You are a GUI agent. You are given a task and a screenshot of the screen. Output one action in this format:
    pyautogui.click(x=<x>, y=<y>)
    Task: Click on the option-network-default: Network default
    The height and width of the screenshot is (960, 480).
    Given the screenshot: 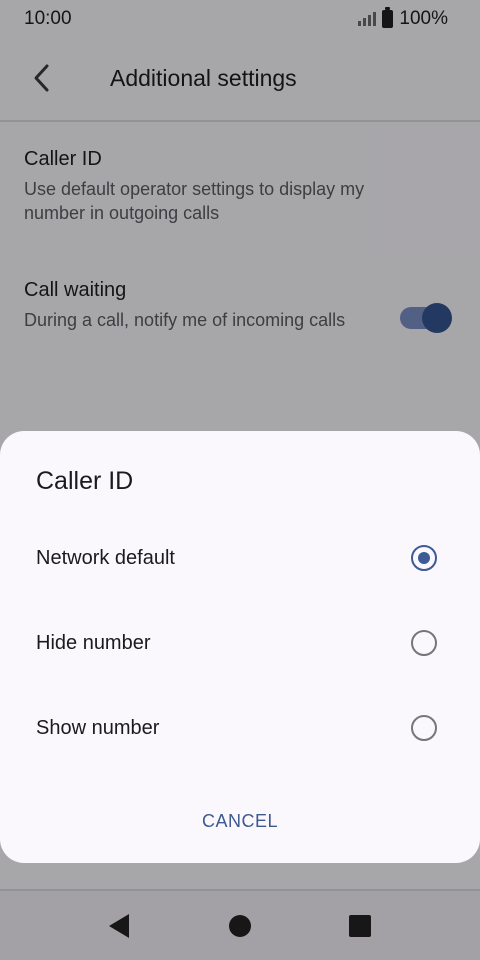 What is the action you would take?
    pyautogui.click(x=240, y=559)
    